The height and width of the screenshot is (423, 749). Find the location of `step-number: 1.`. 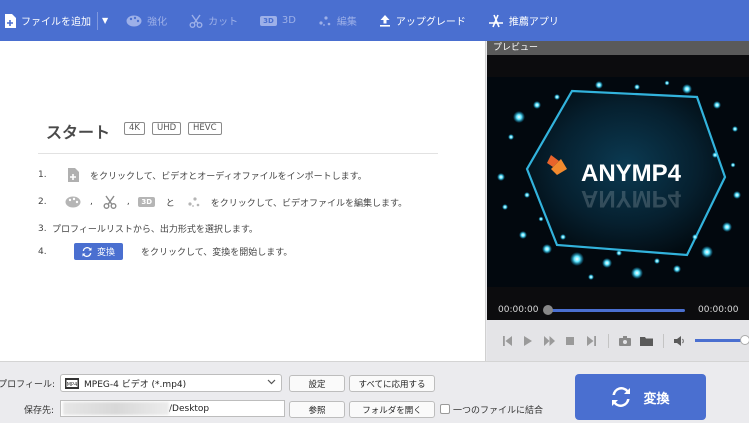

step-number: 1. is located at coordinates (42, 175).